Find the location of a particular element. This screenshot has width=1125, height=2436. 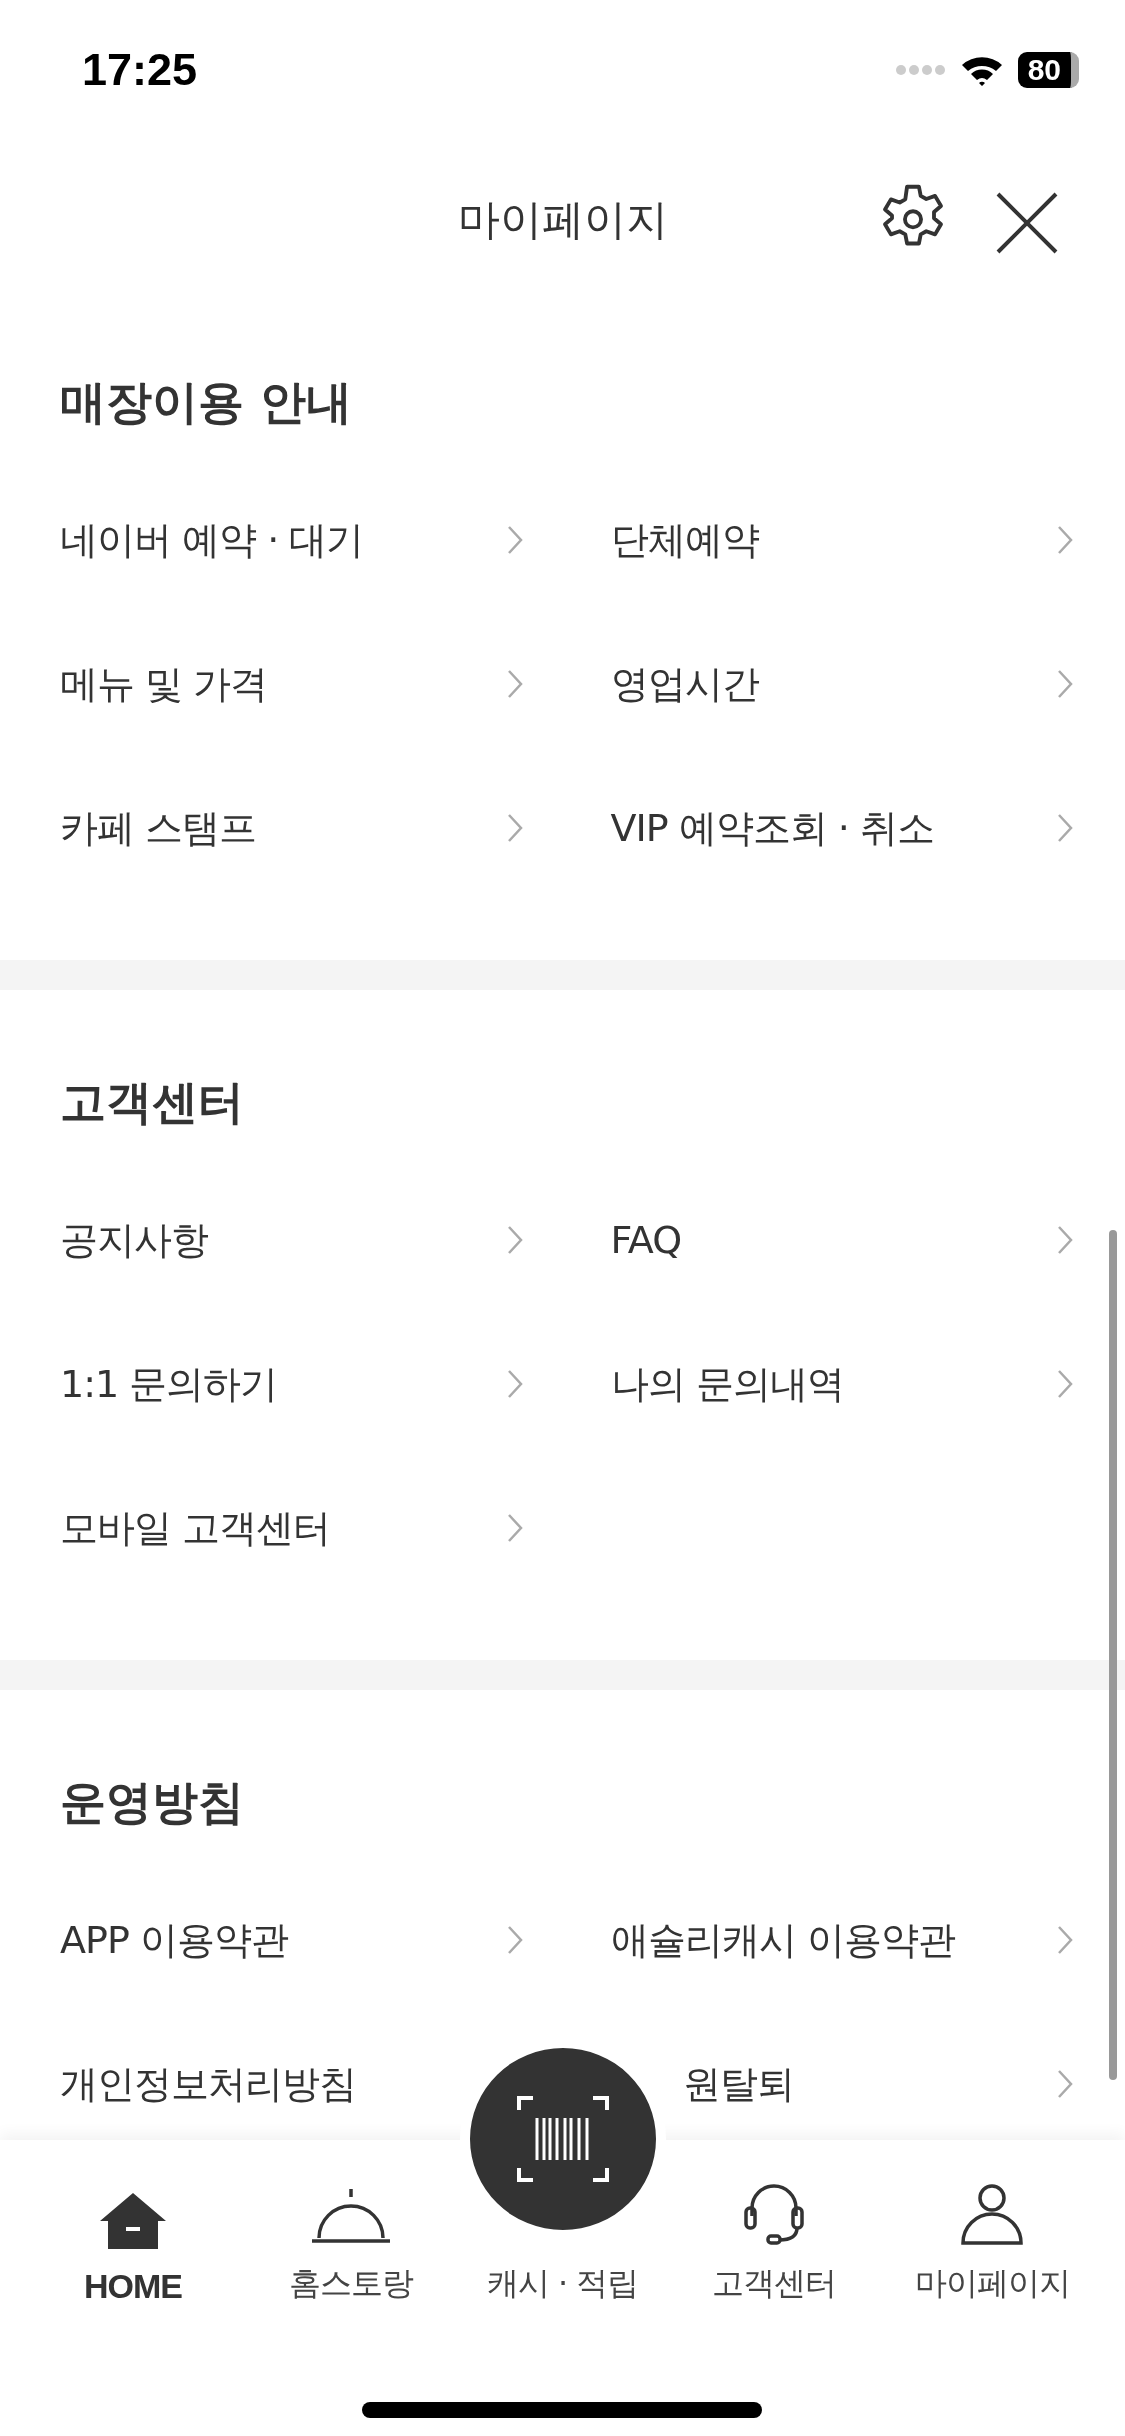

menu-item: 단체예약 is located at coordinates (841, 540).